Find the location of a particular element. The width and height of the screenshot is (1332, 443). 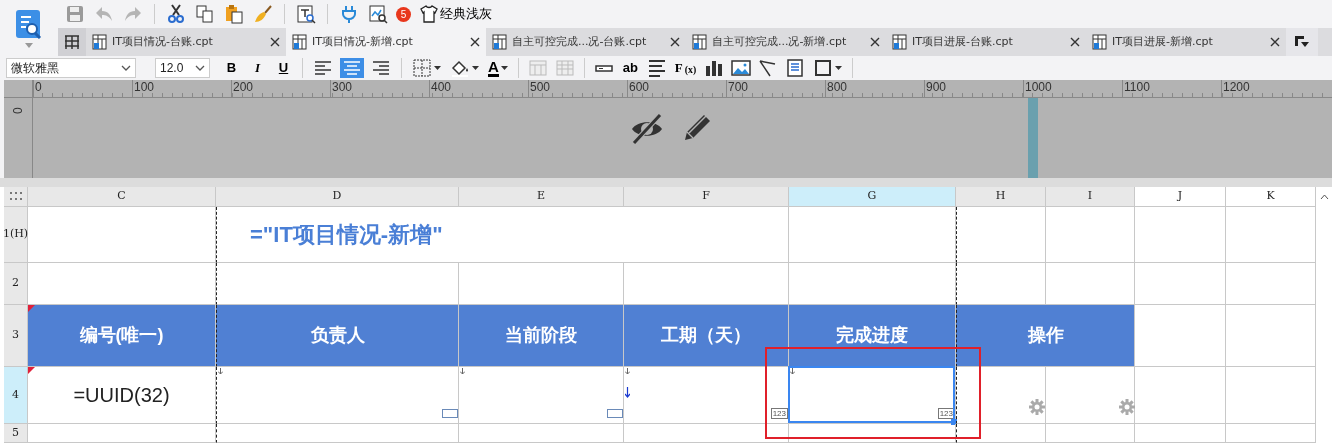

header-cell: 工期（天） is located at coordinates (706, 336).